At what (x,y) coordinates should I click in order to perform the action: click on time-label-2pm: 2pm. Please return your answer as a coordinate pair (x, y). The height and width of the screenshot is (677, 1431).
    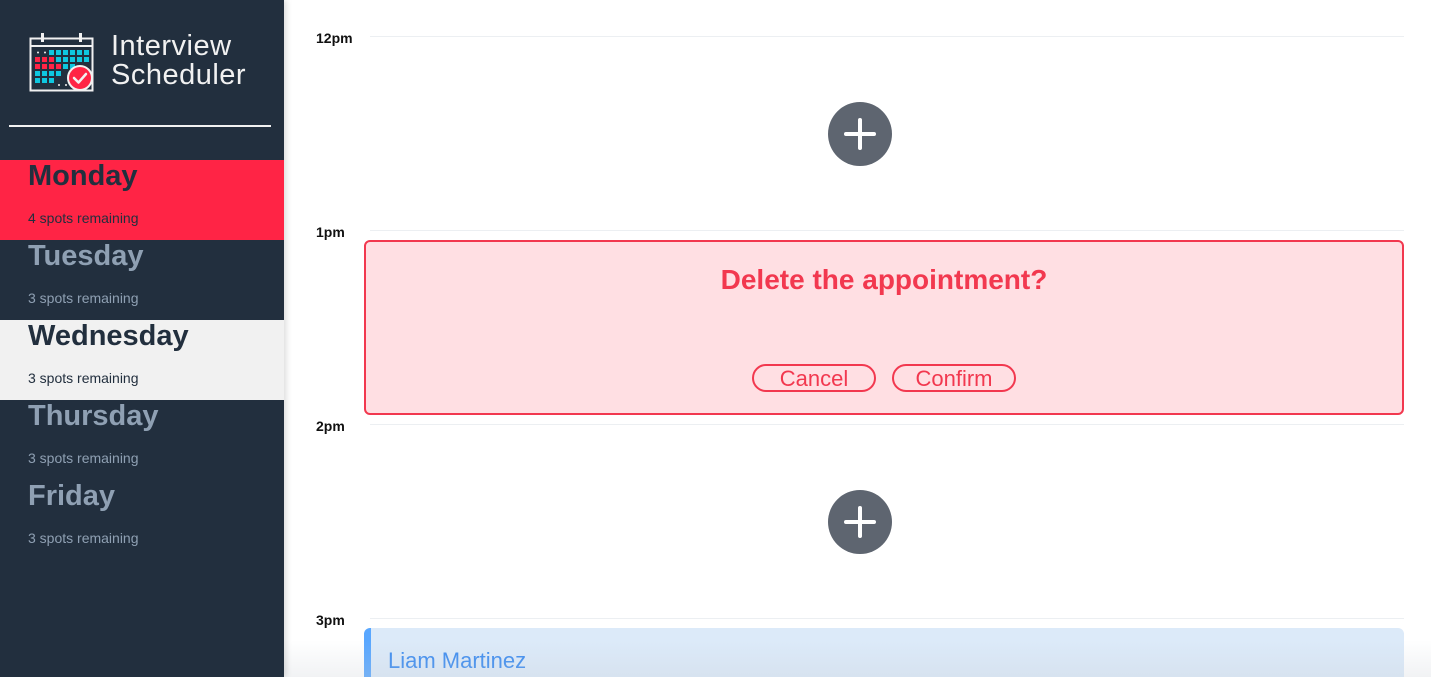
    Looking at the image, I should click on (330, 426).